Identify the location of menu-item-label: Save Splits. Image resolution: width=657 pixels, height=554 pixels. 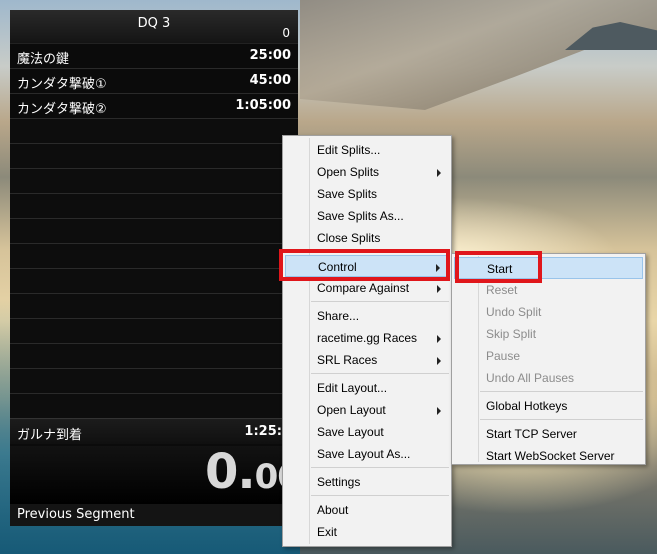
(347, 194).